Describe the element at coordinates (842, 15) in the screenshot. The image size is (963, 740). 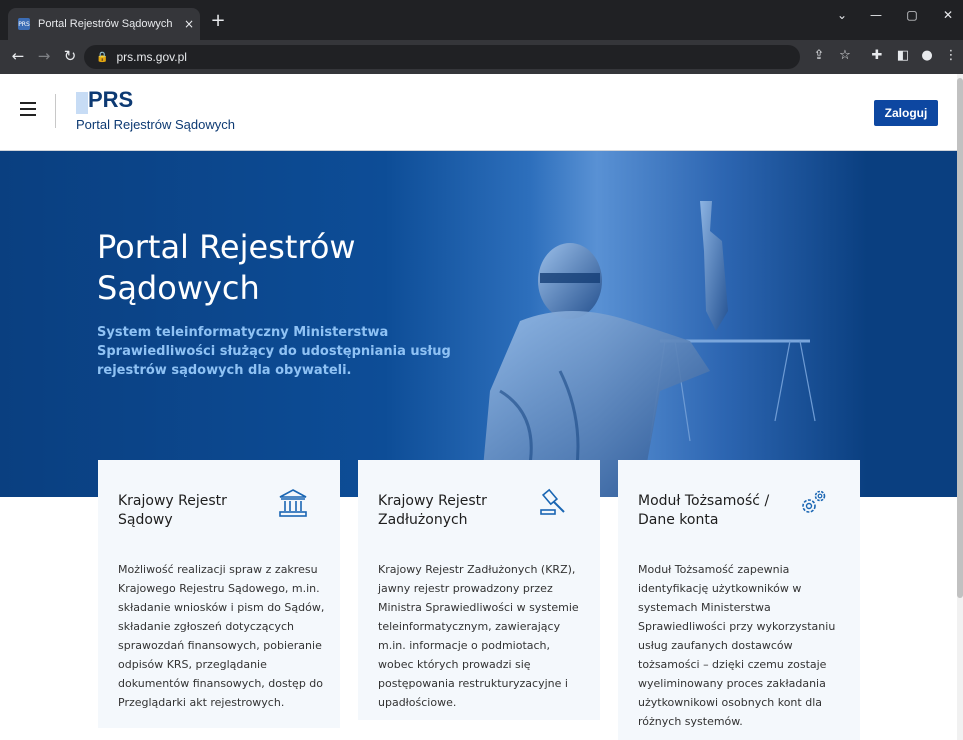
I see `tab-search-chevron-icon: ⌄` at that location.